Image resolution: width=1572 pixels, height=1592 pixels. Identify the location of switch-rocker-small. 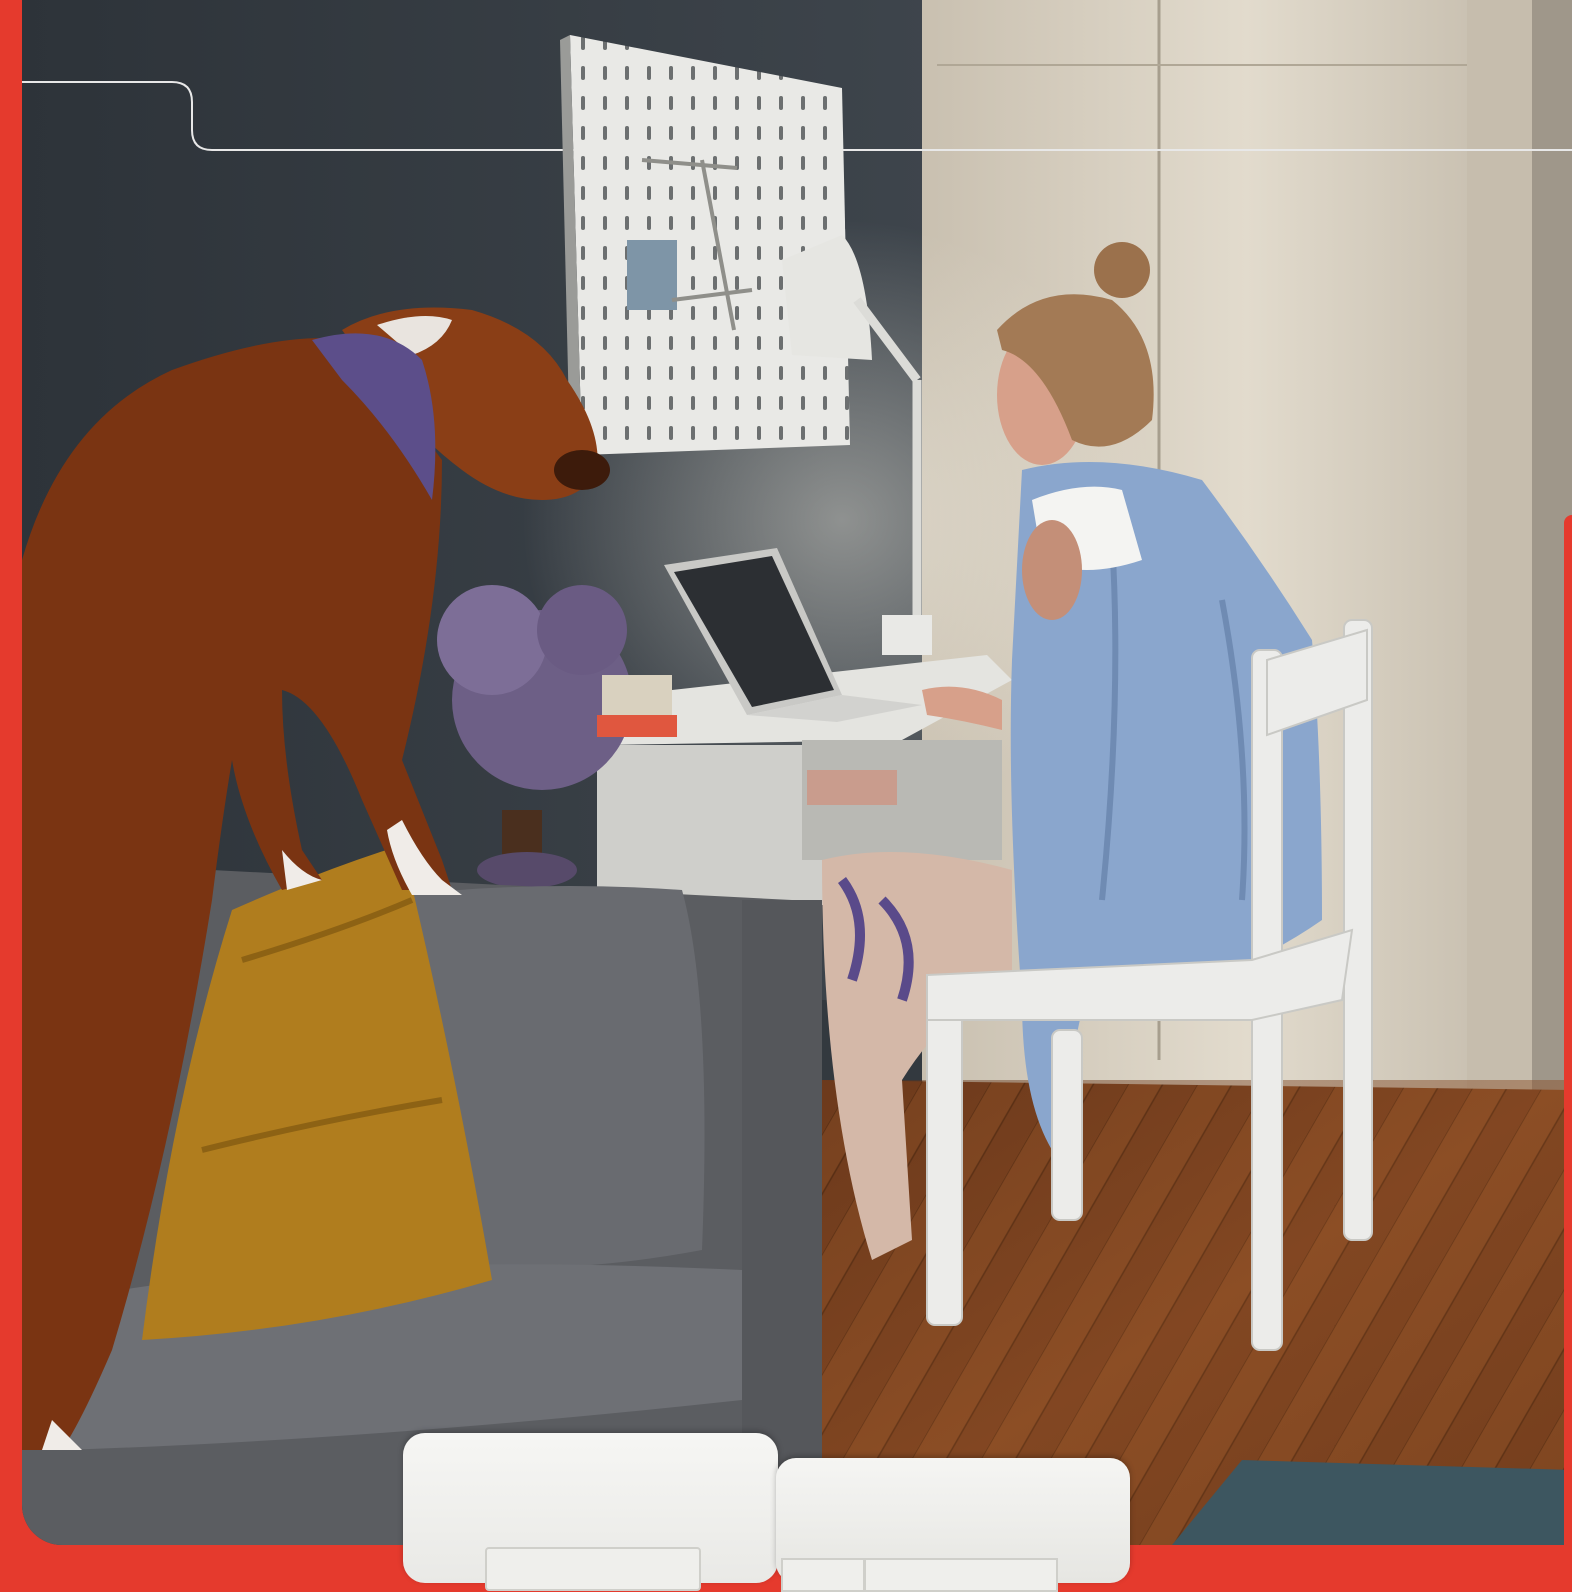
(823, 1575).